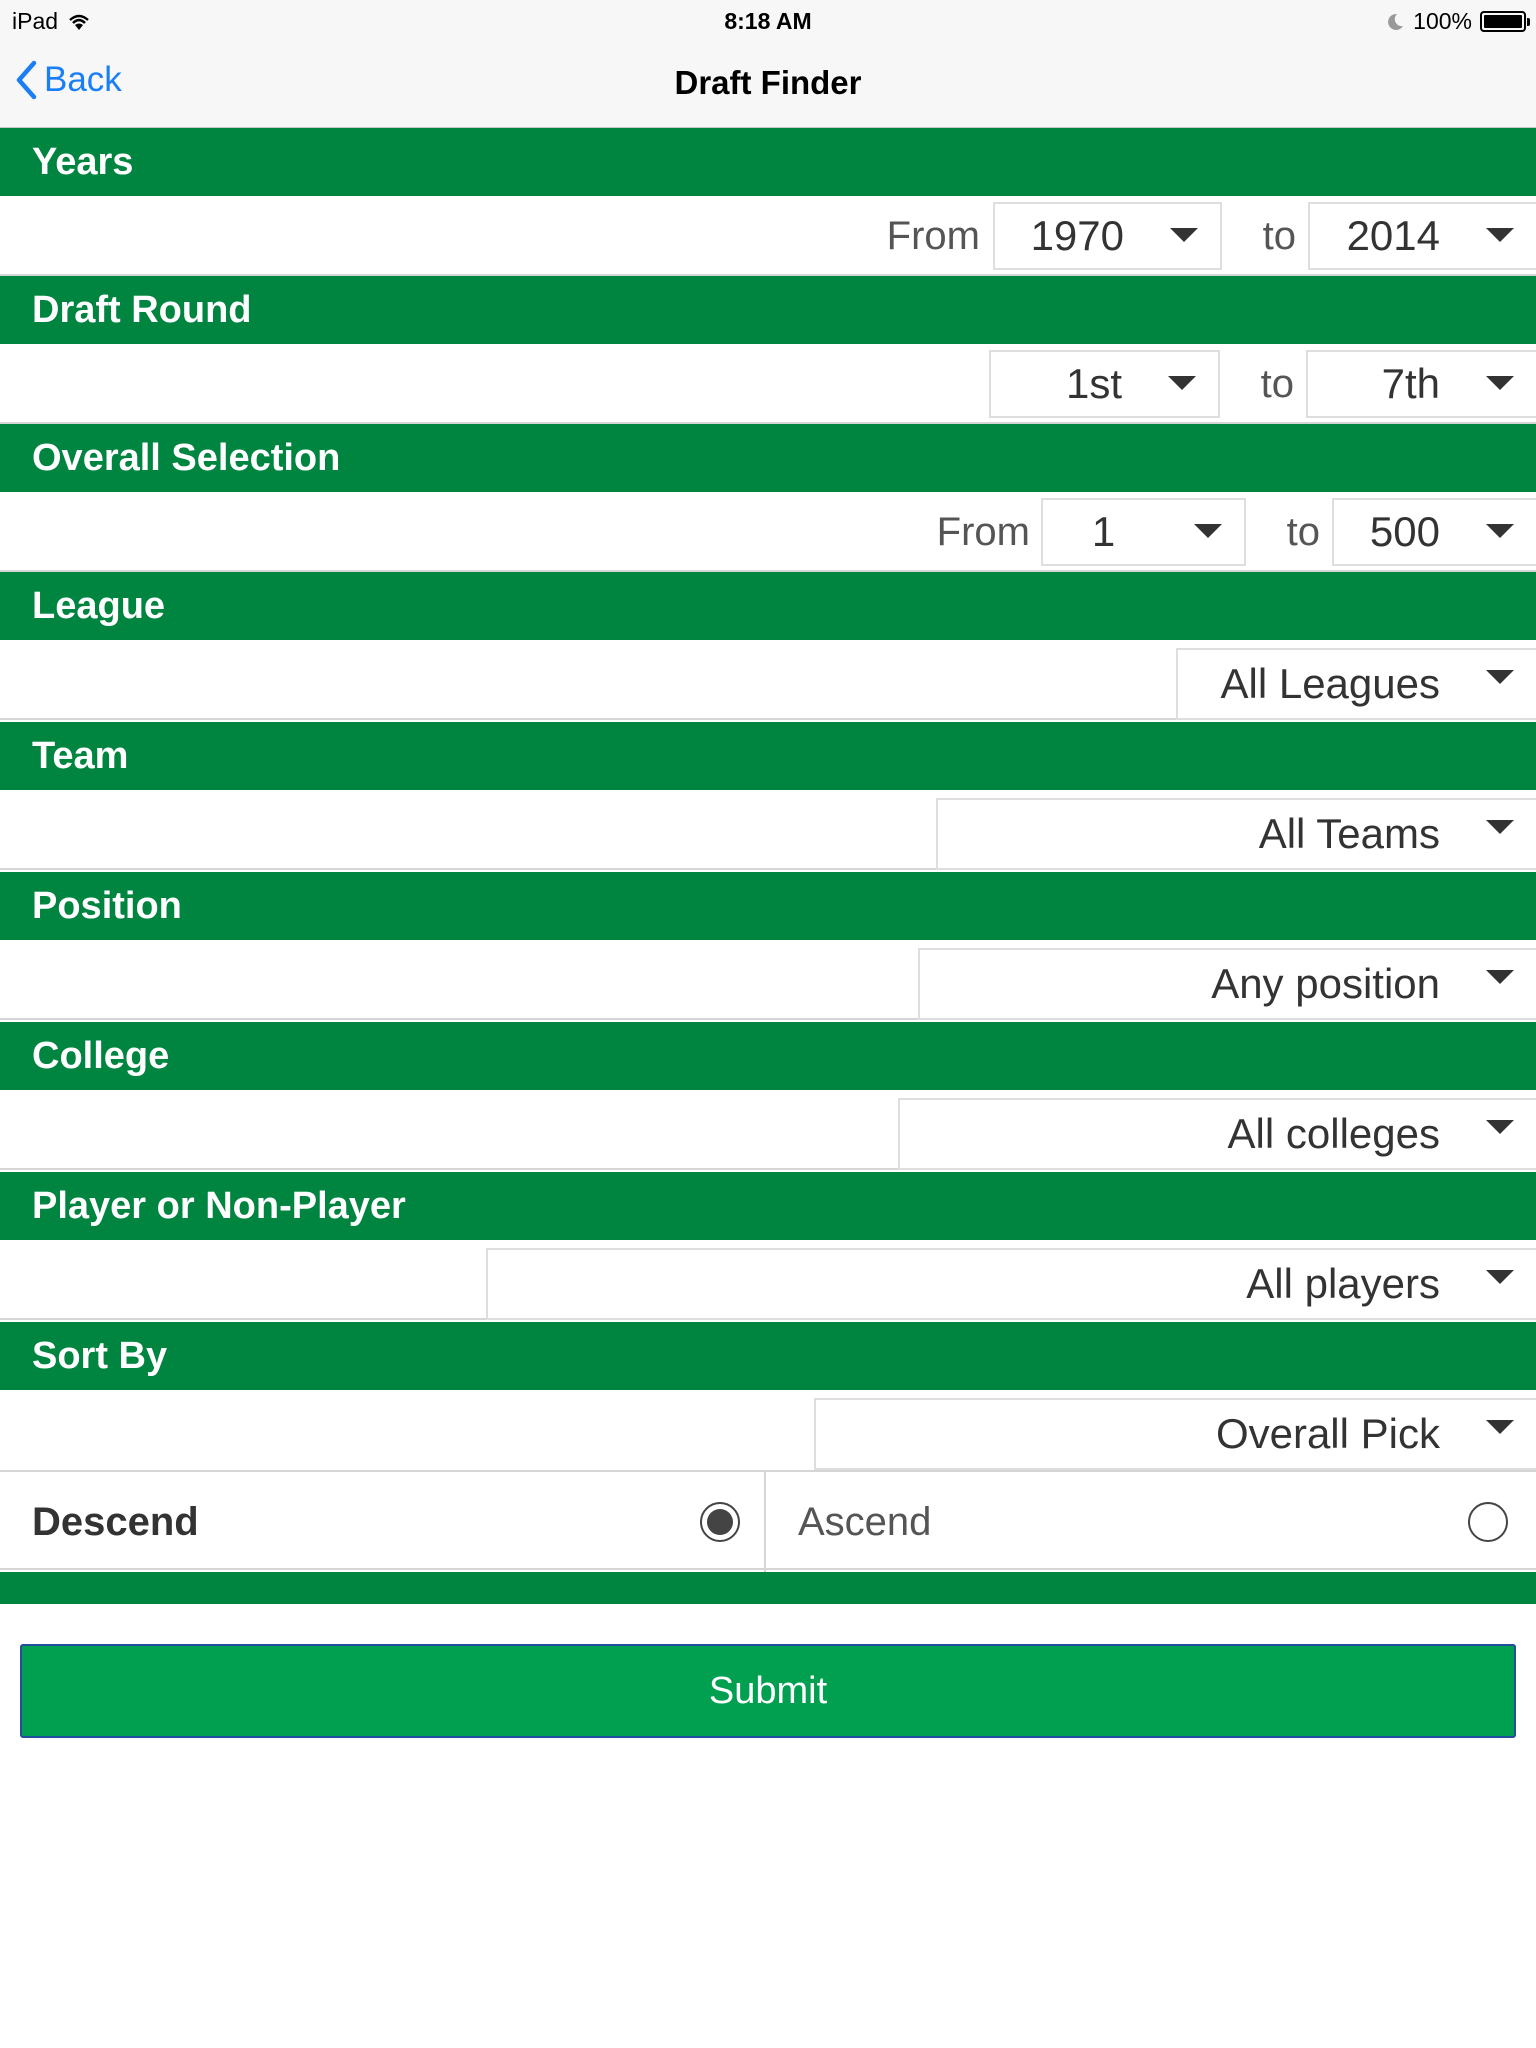 This screenshot has height=2048, width=1536. What do you see at coordinates (115, 1522) in the screenshot?
I see `descend-label: Descend` at bounding box center [115, 1522].